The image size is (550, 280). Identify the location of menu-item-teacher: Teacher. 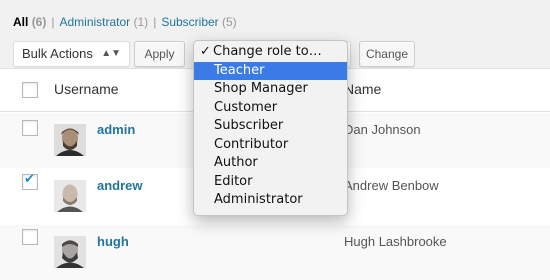
(270, 70).